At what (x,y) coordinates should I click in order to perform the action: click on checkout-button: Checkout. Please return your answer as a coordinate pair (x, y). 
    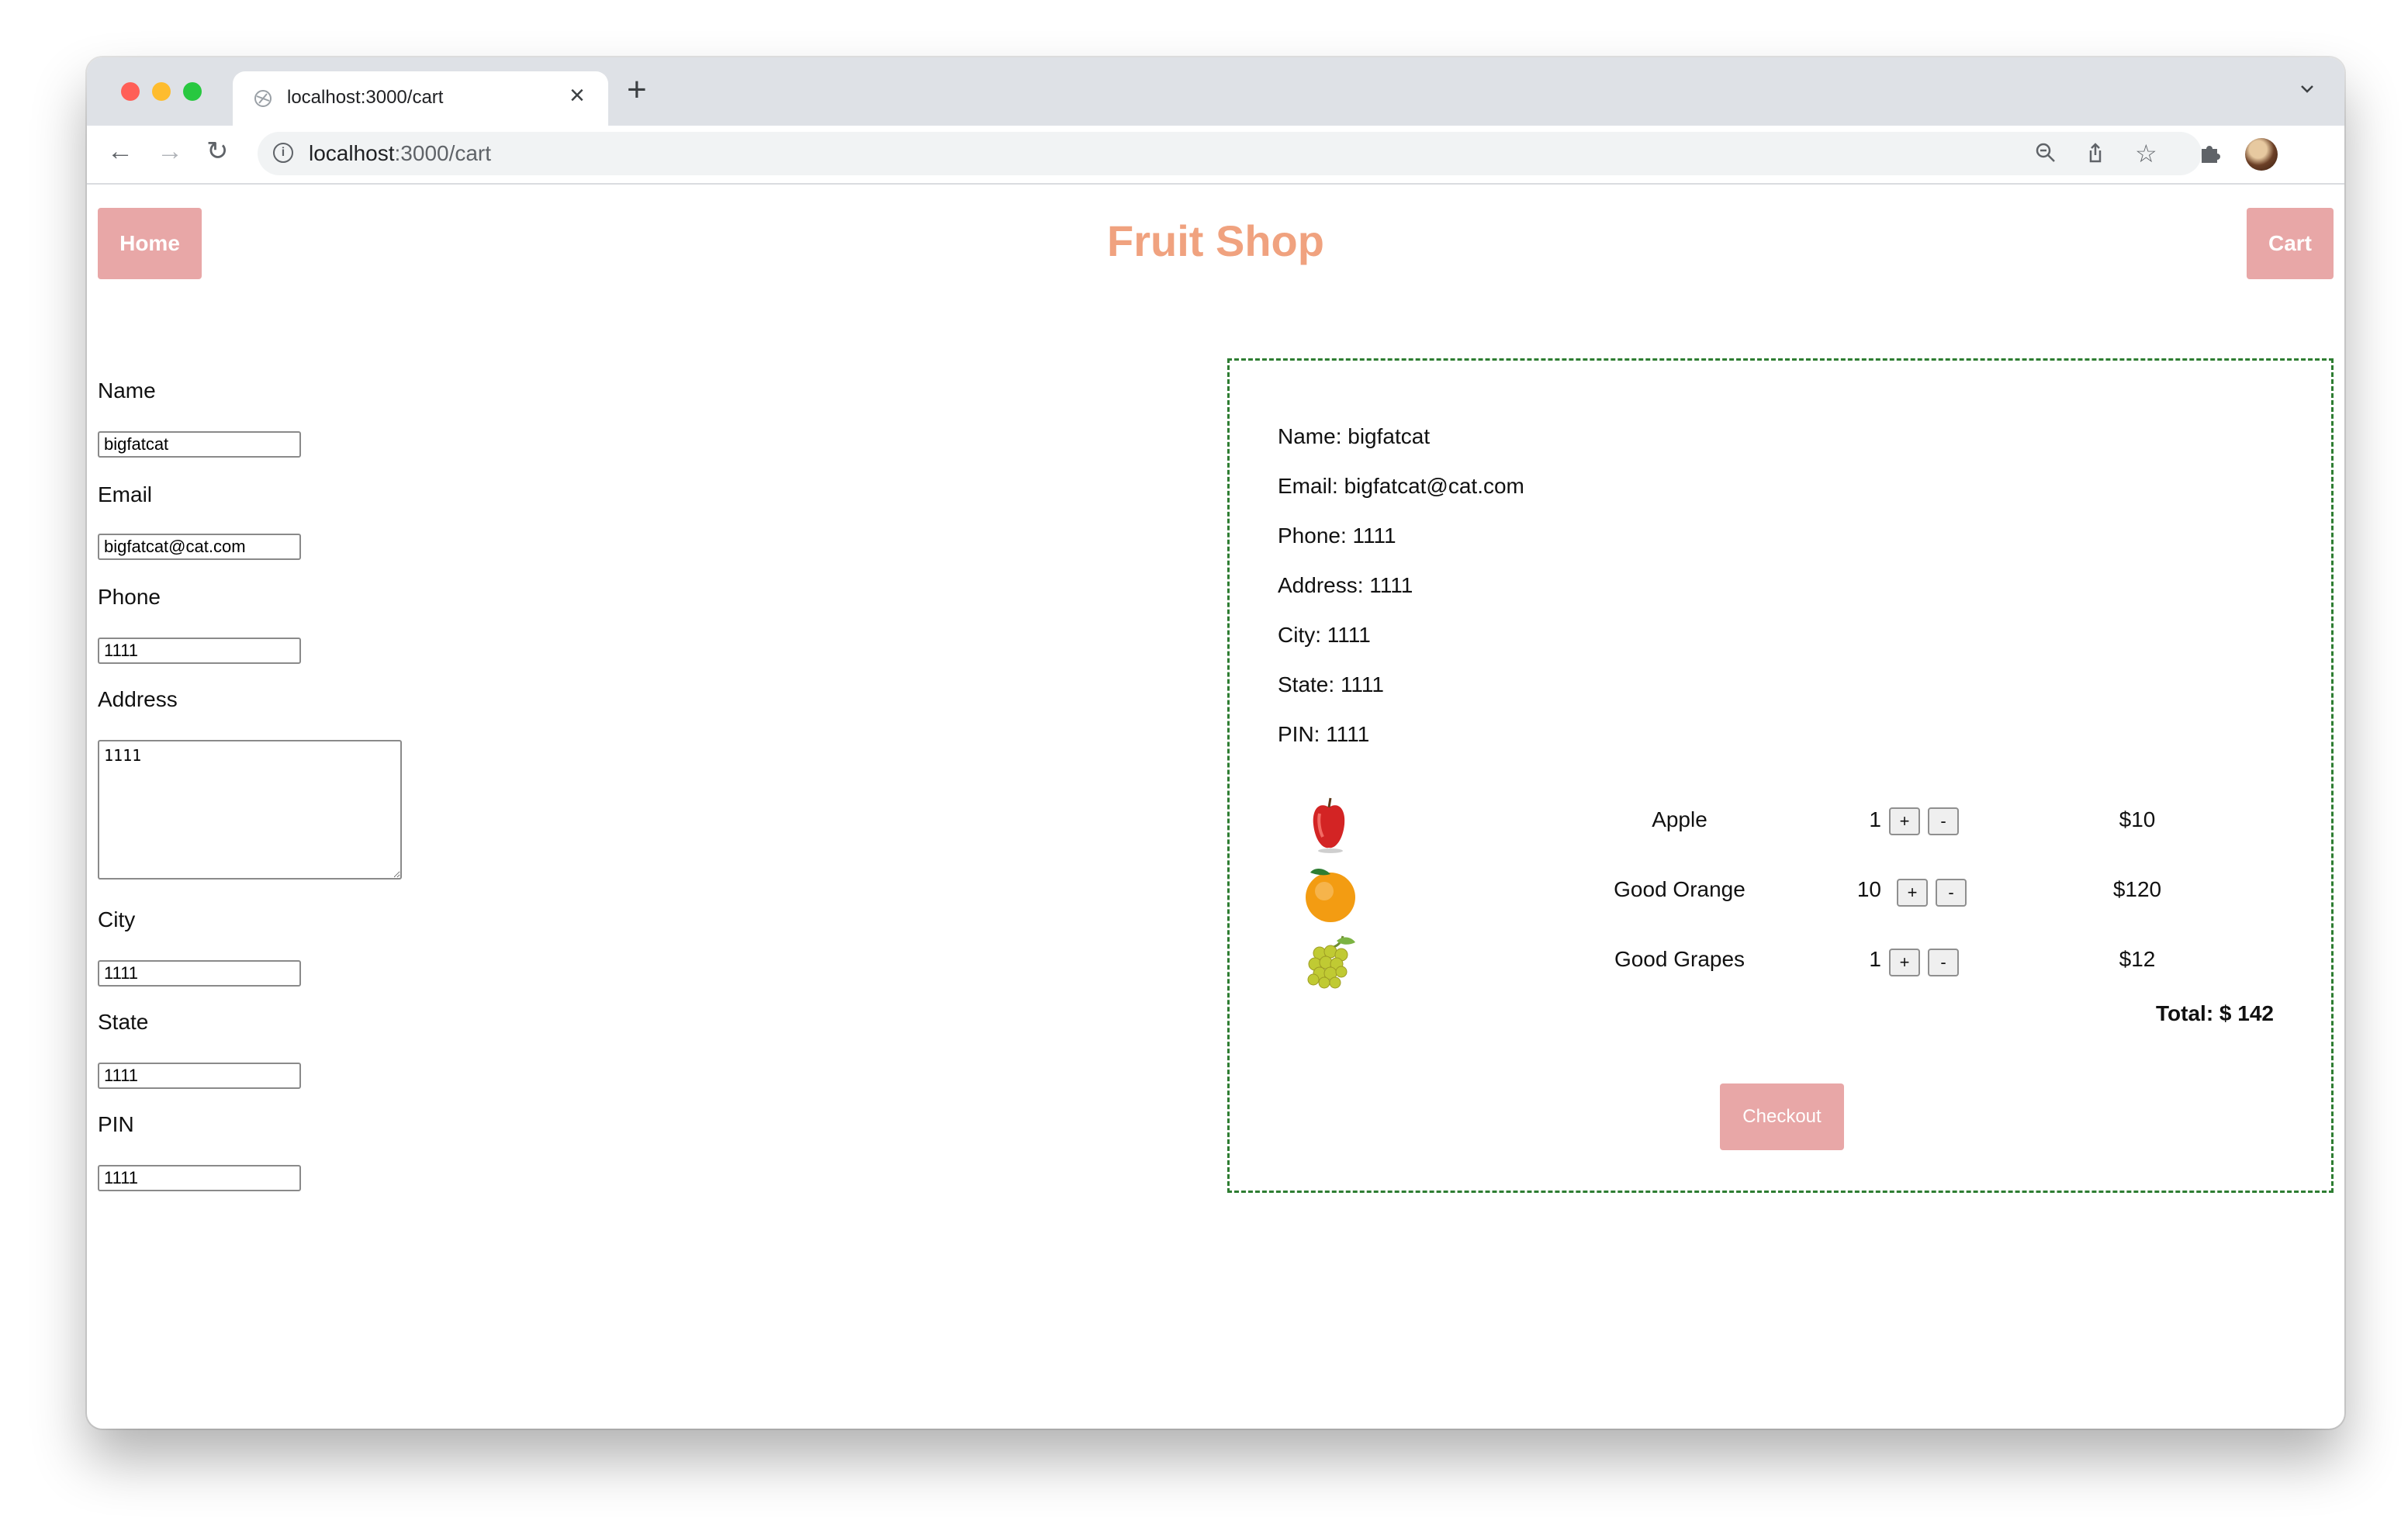
    Looking at the image, I should click on (1782, 1116).